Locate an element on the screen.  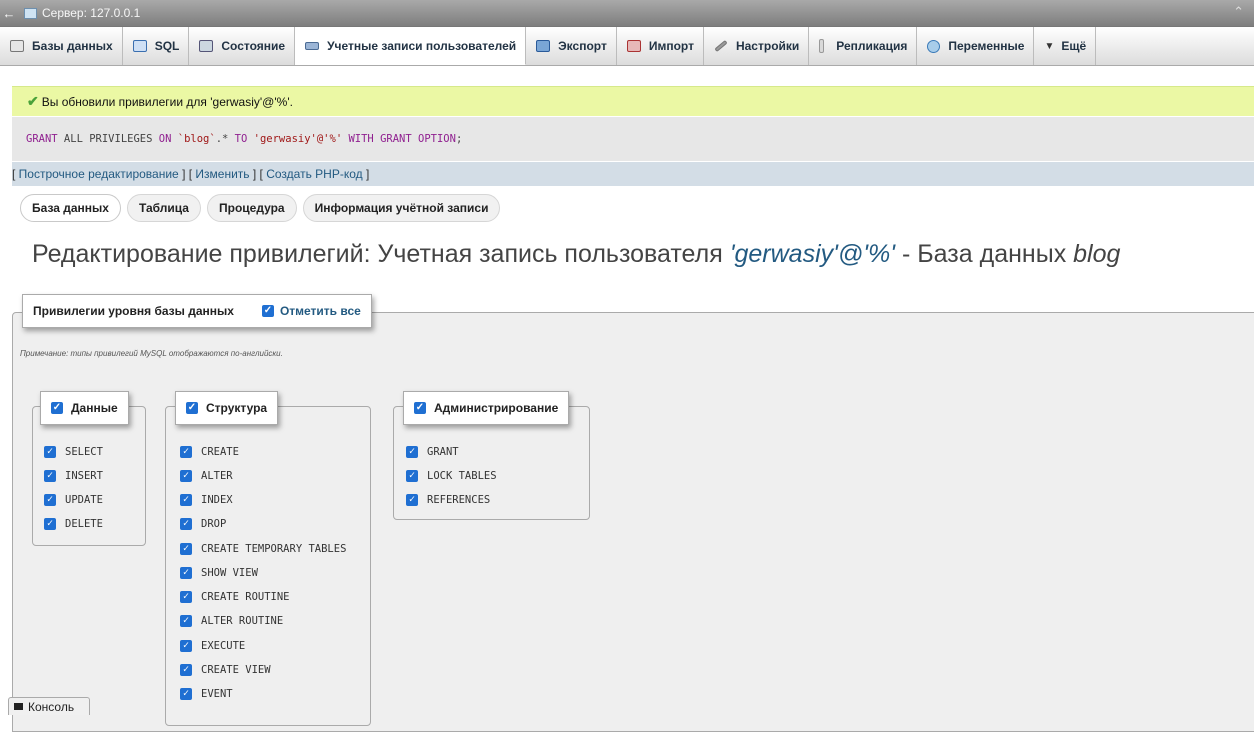
console-icon is located at coordinates (18, 706).